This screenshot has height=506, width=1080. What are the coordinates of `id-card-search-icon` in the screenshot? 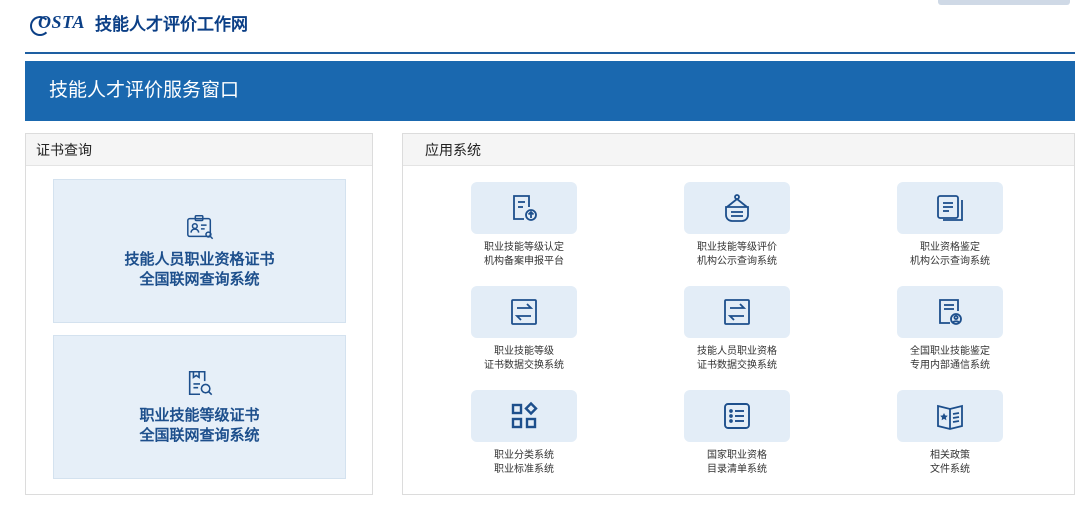 It's located at (199, 227).